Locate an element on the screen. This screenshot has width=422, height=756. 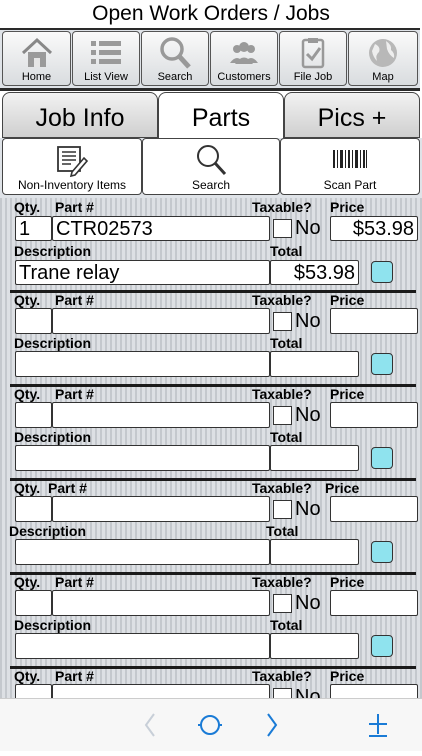
search-icon is located at coordinates (211, 160).